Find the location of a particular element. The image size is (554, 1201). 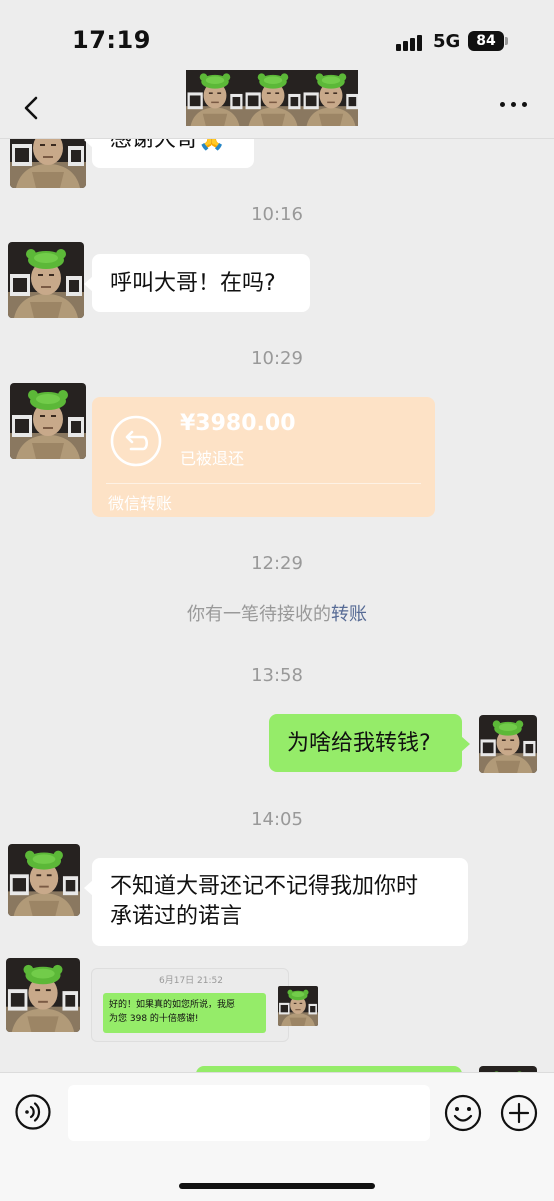

status-bar: 17:19 5G 84 is located at coordinates (277, 35).